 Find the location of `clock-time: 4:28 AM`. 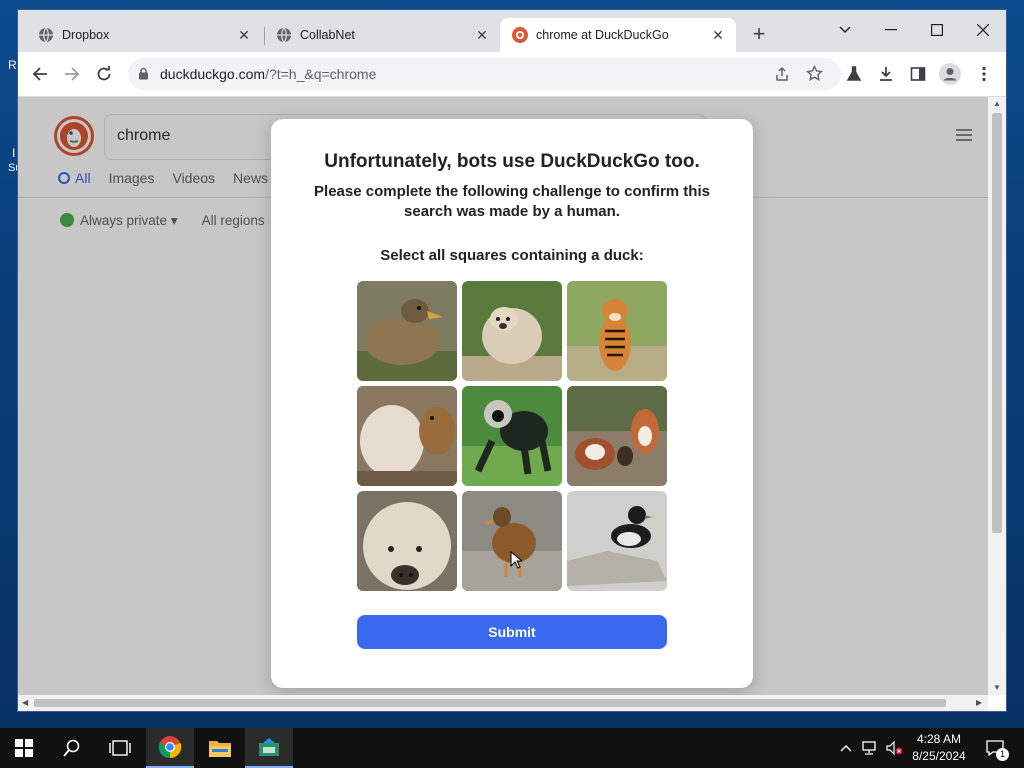

clock-time: 4:28 AM is located at coordinates (939, 739).